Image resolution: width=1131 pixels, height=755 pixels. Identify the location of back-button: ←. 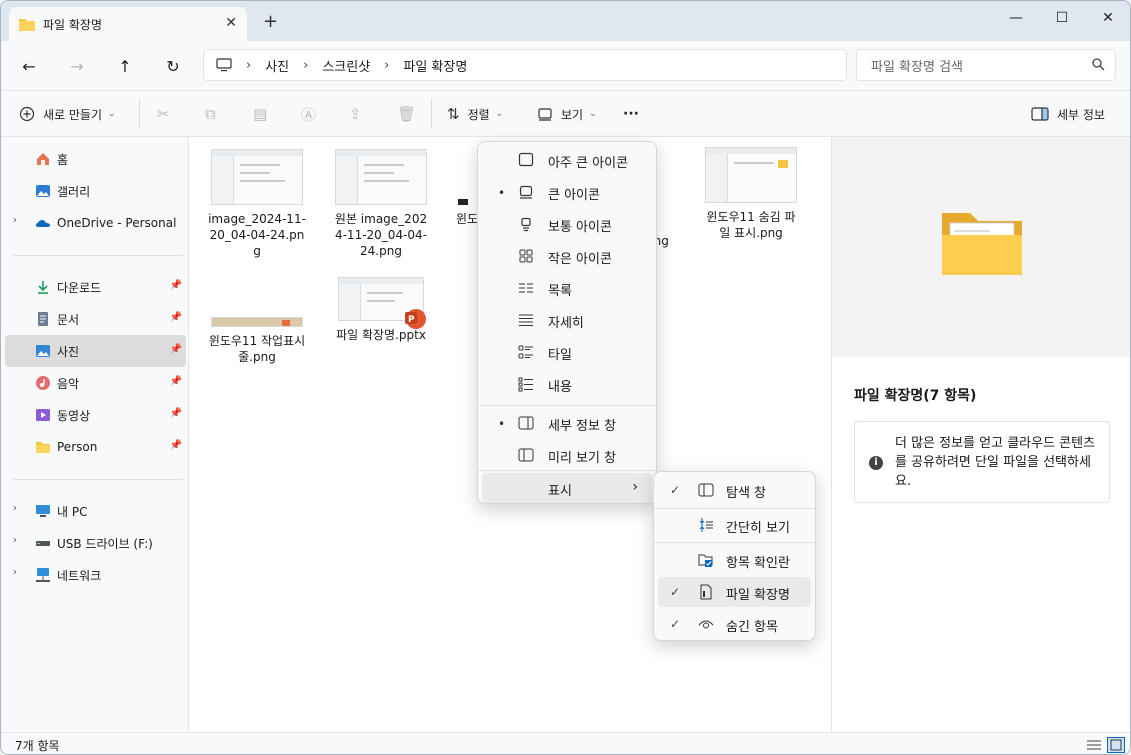
(29, 66).